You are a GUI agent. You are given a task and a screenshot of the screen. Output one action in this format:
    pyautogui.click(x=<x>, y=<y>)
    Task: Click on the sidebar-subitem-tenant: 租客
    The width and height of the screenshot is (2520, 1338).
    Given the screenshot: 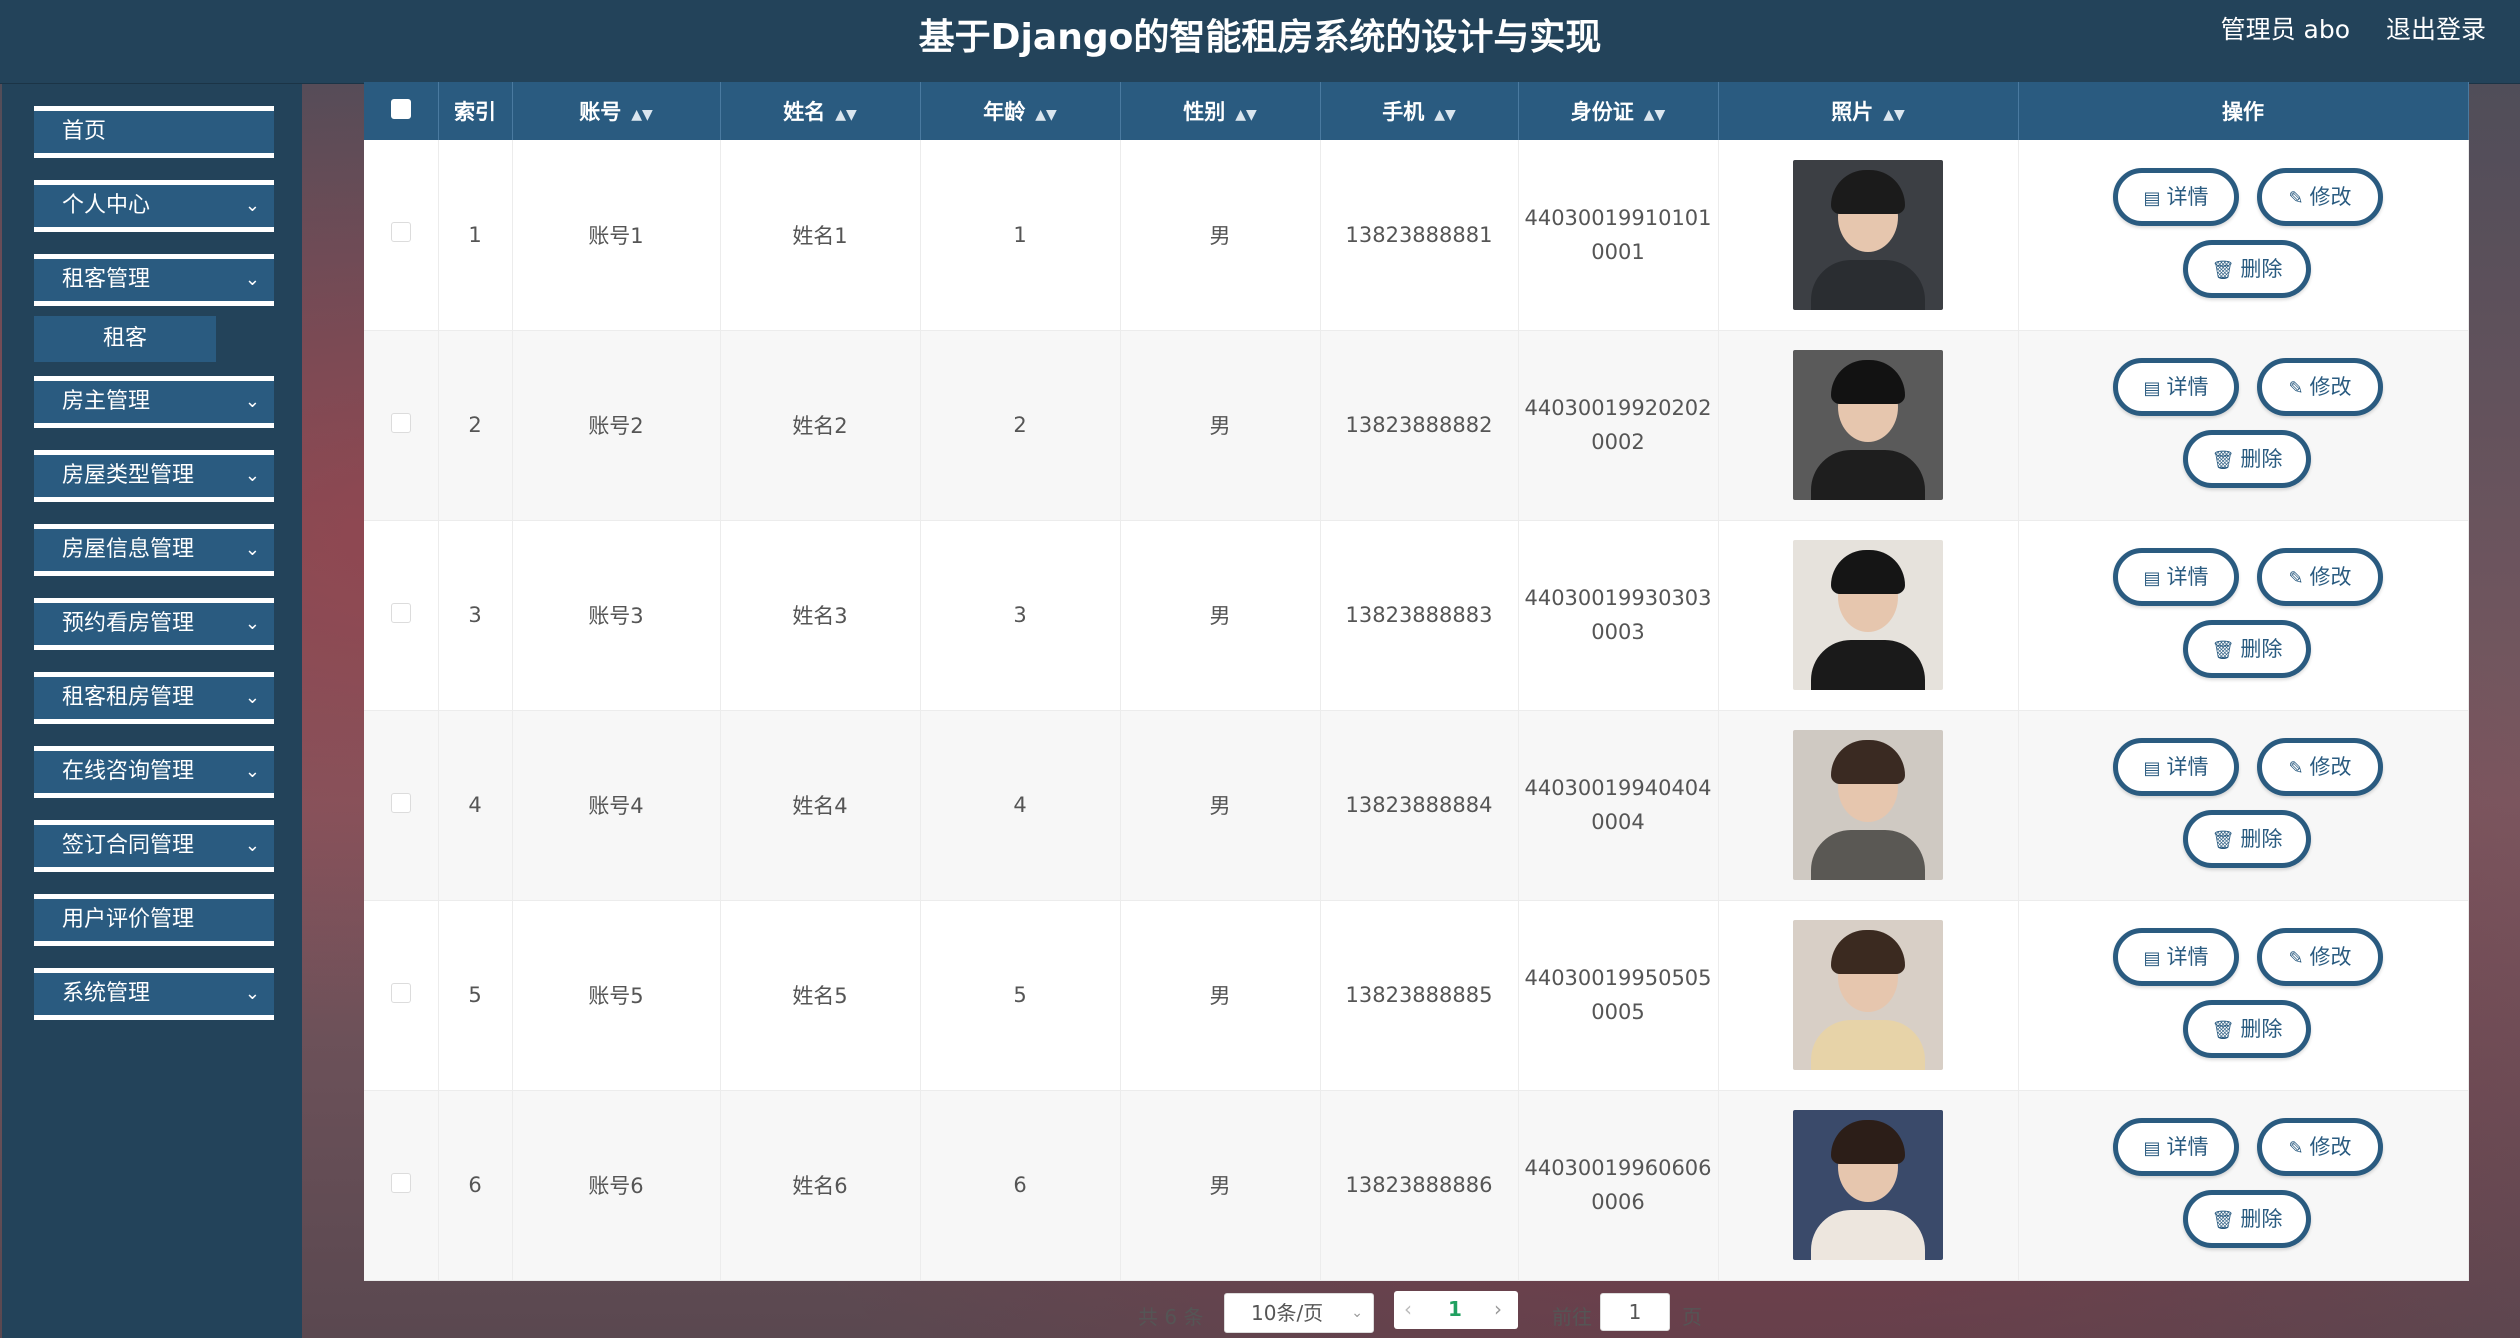 What is the action you would take?
    pyautogui.click(x=125, y=339)
    